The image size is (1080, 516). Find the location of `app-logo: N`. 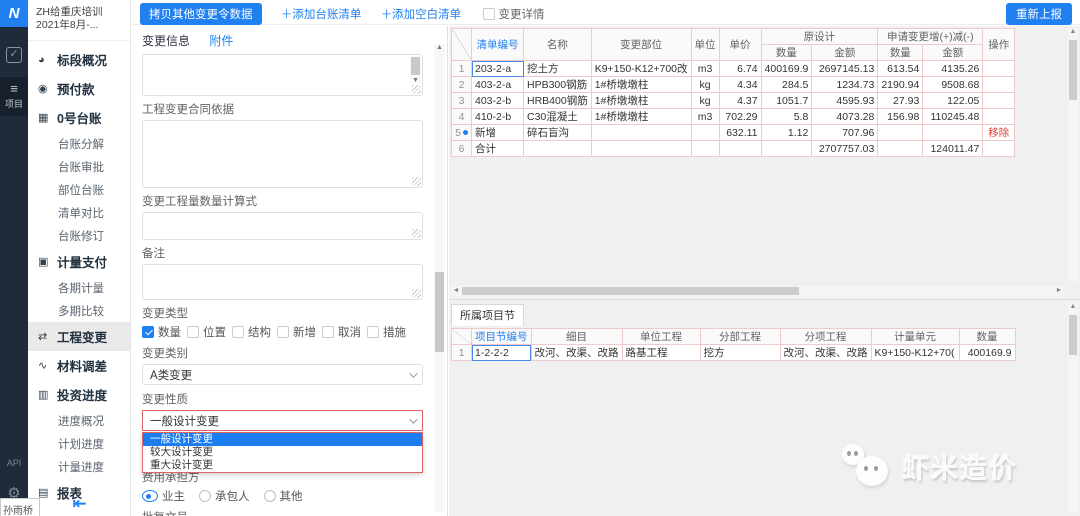

app-logo: N is located at coordinates (14, 13).